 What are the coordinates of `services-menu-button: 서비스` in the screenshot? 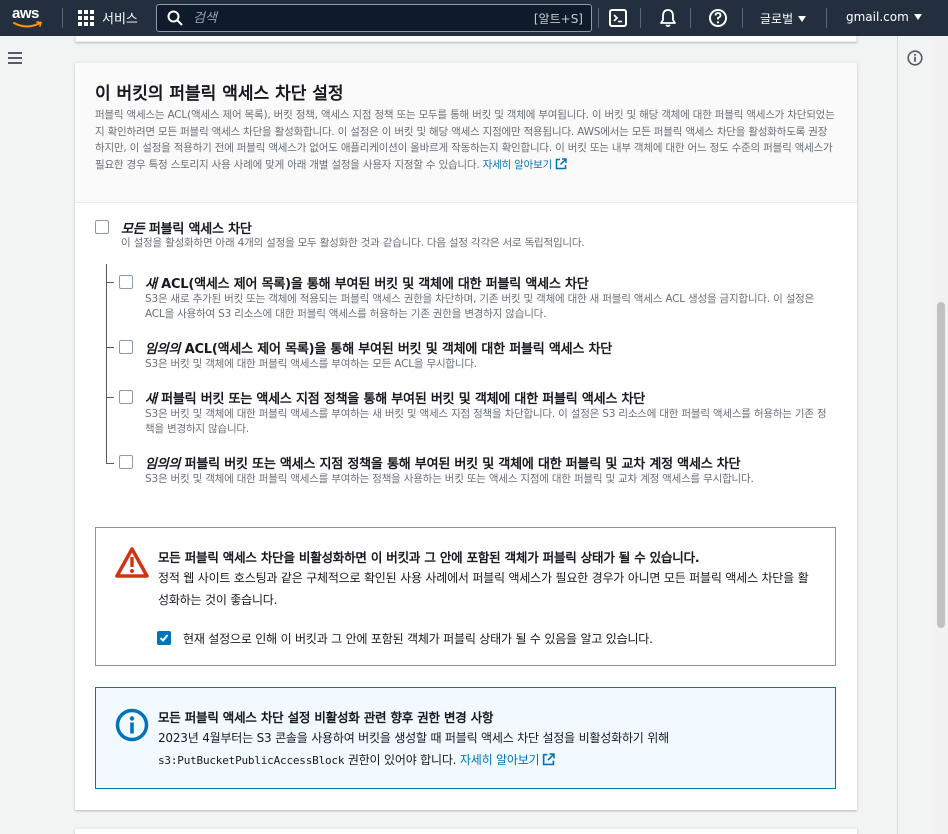 It's located at (108, 17).